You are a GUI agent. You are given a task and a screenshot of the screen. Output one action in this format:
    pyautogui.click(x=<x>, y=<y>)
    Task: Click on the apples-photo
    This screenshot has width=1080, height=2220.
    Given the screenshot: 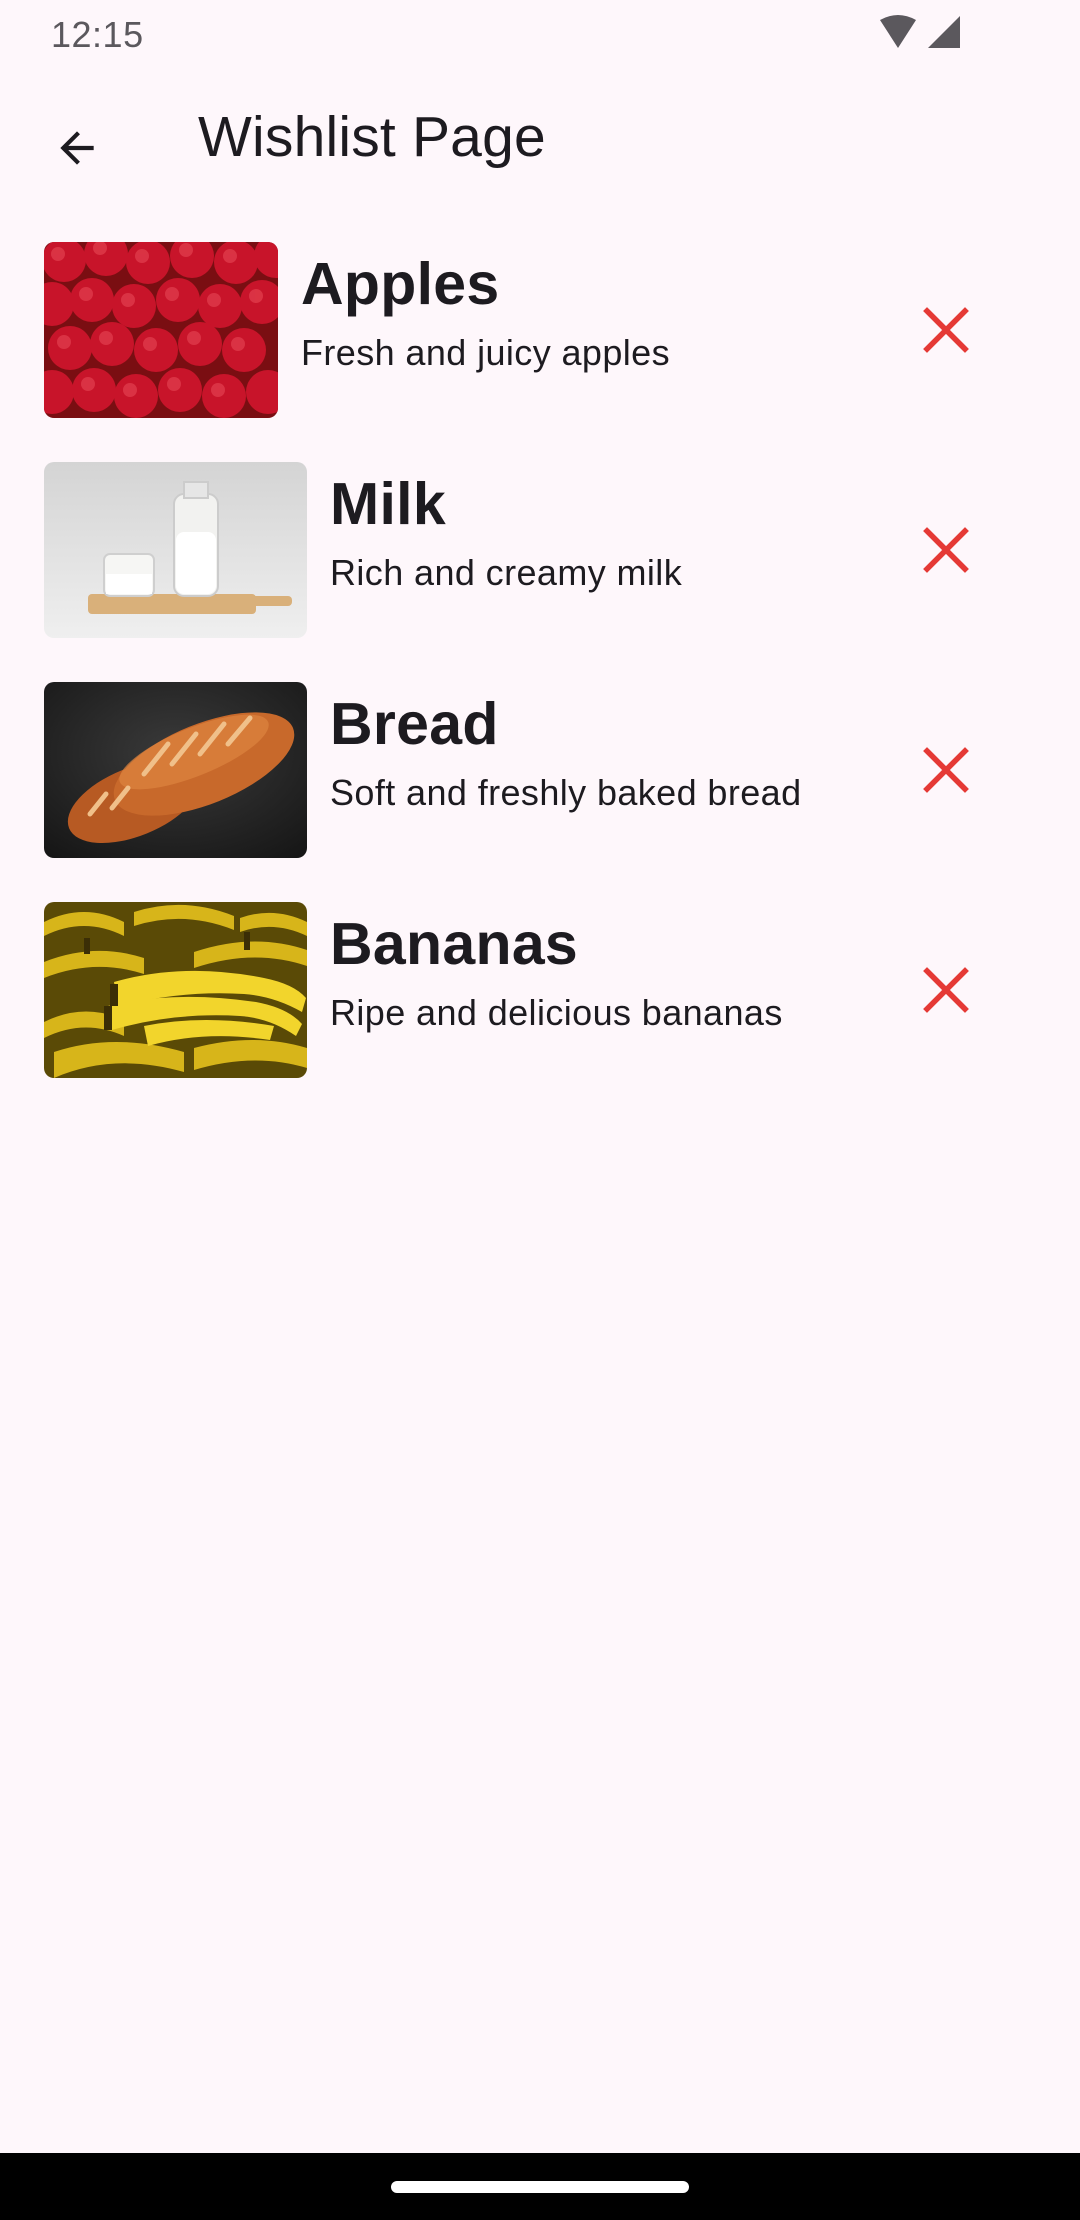 What is the action you would take?
    pyautogui.click(x=161, y=330)
    